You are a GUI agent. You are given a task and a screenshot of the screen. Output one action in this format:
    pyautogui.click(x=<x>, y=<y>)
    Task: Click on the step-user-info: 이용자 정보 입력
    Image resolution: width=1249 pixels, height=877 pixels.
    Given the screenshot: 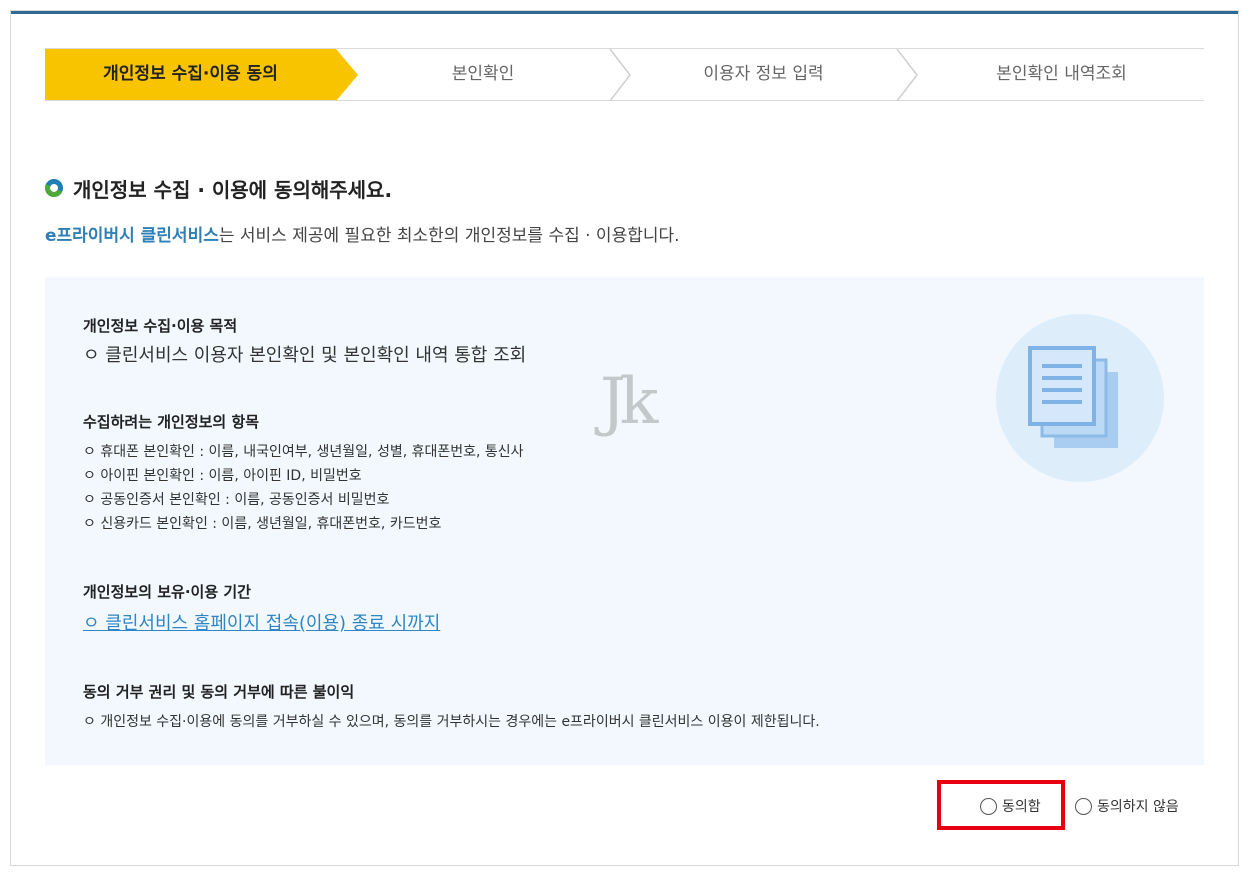 What is the action you would take?
    pyautogui.click(x=763, y=74)
    